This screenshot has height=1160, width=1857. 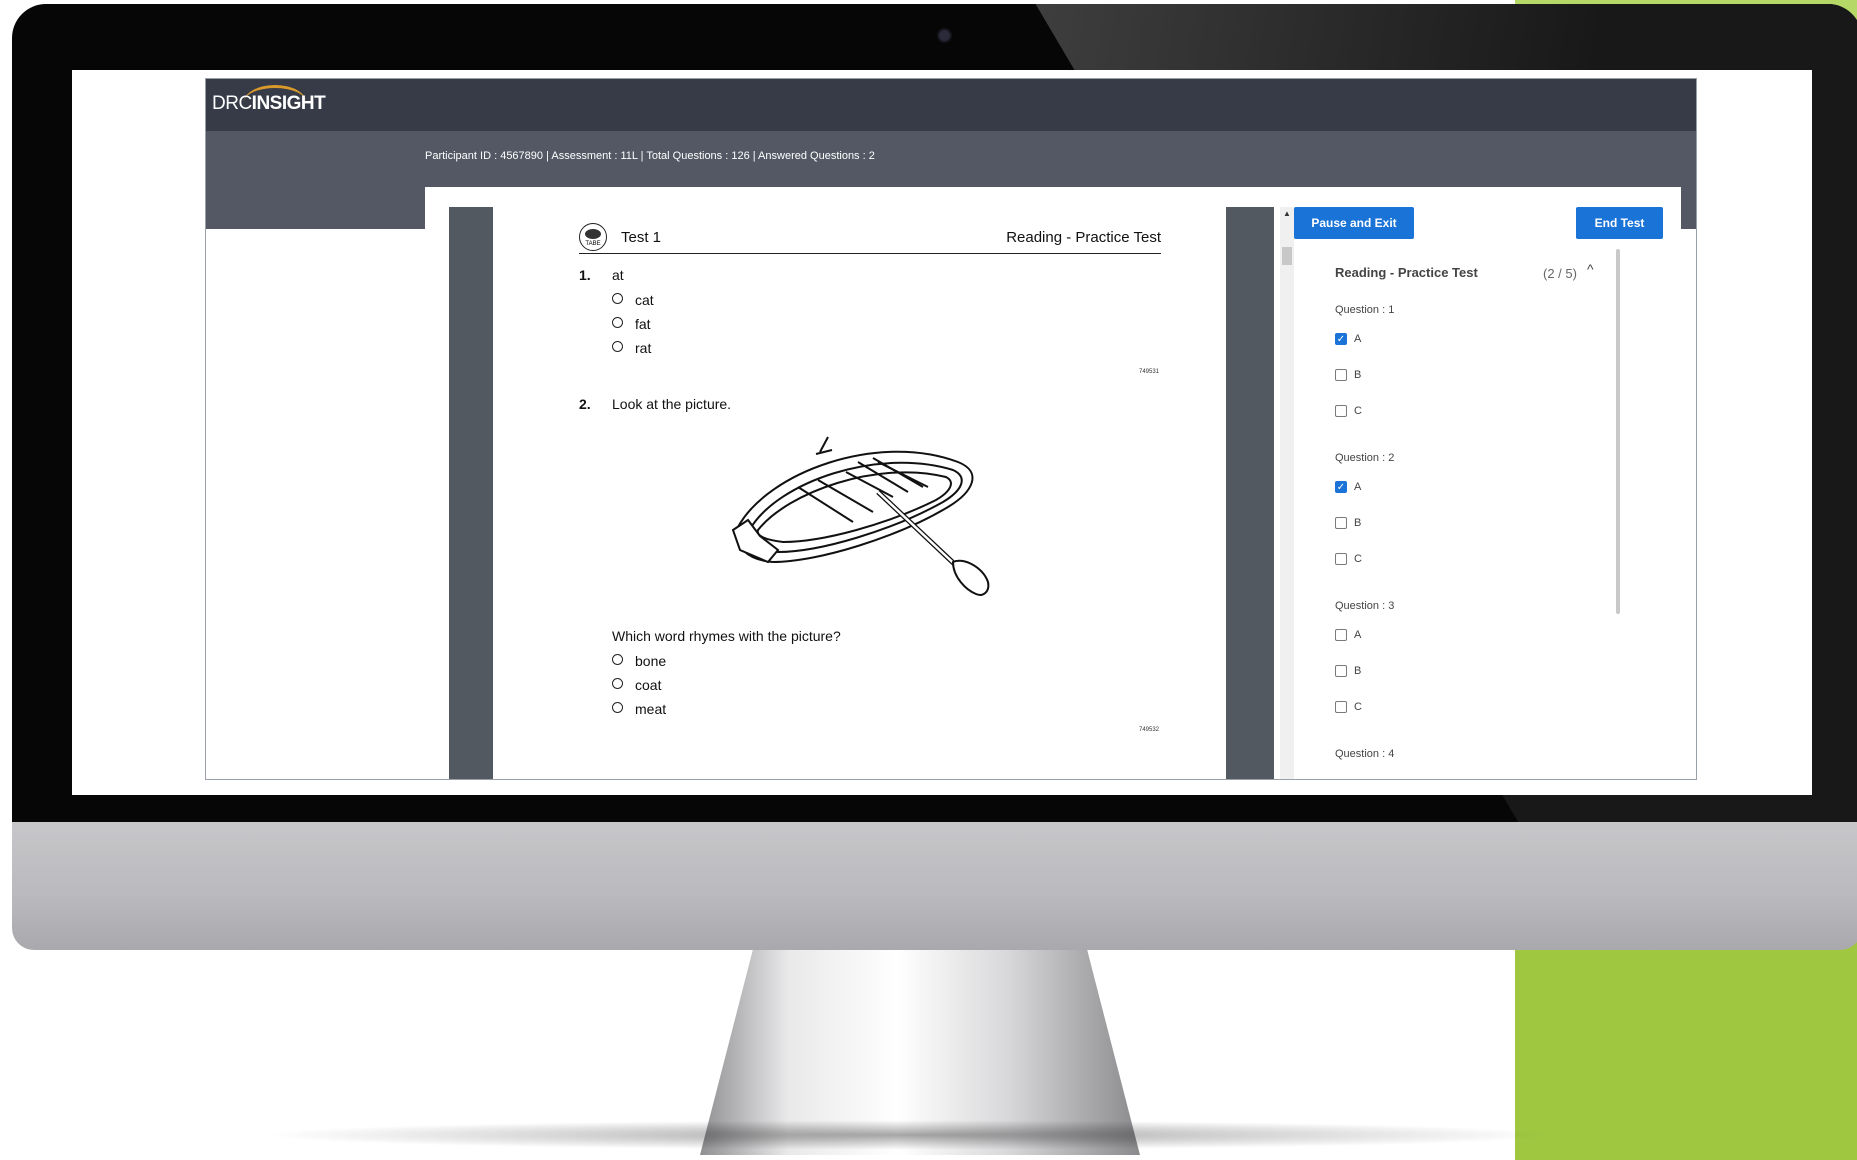 I want to click on nav-question-3-option-b: B, so click(x=1348, y=671).